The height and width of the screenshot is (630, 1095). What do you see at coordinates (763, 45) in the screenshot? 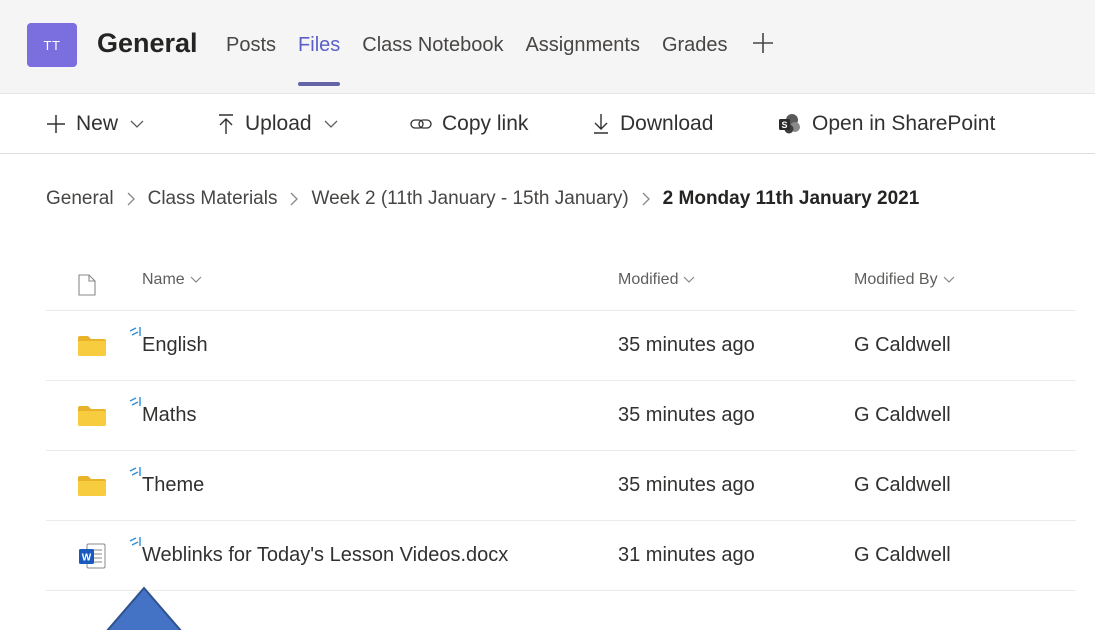
I see `add-tab-plus-icon` at bounding box center [763, 45].